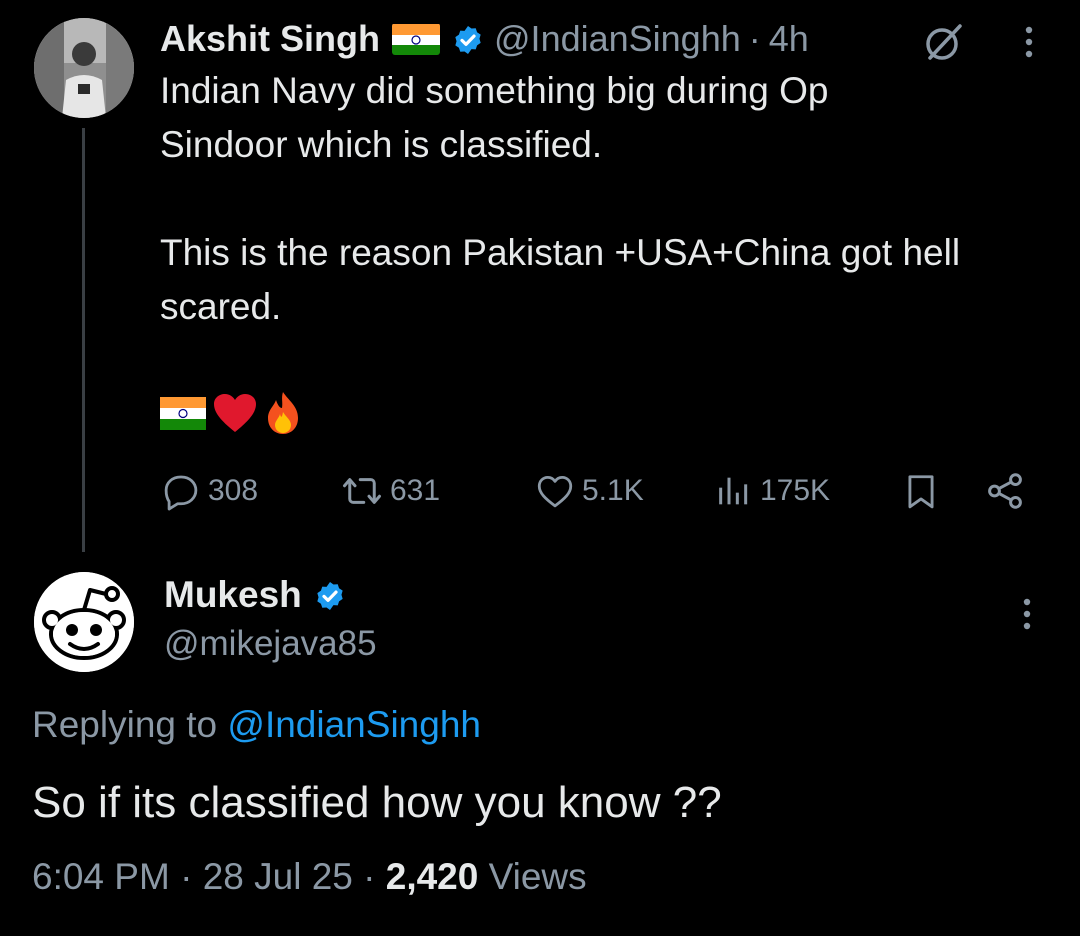 Image resolution: width=1080 pixels, height=936 pixels. I want to click on avatar-mukesh, so click(84, 622).